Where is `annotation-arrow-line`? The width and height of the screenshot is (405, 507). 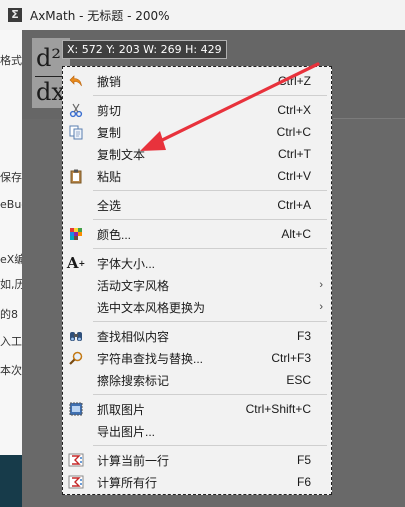
annotation-arrow-line is located at coordinates (234, 105).